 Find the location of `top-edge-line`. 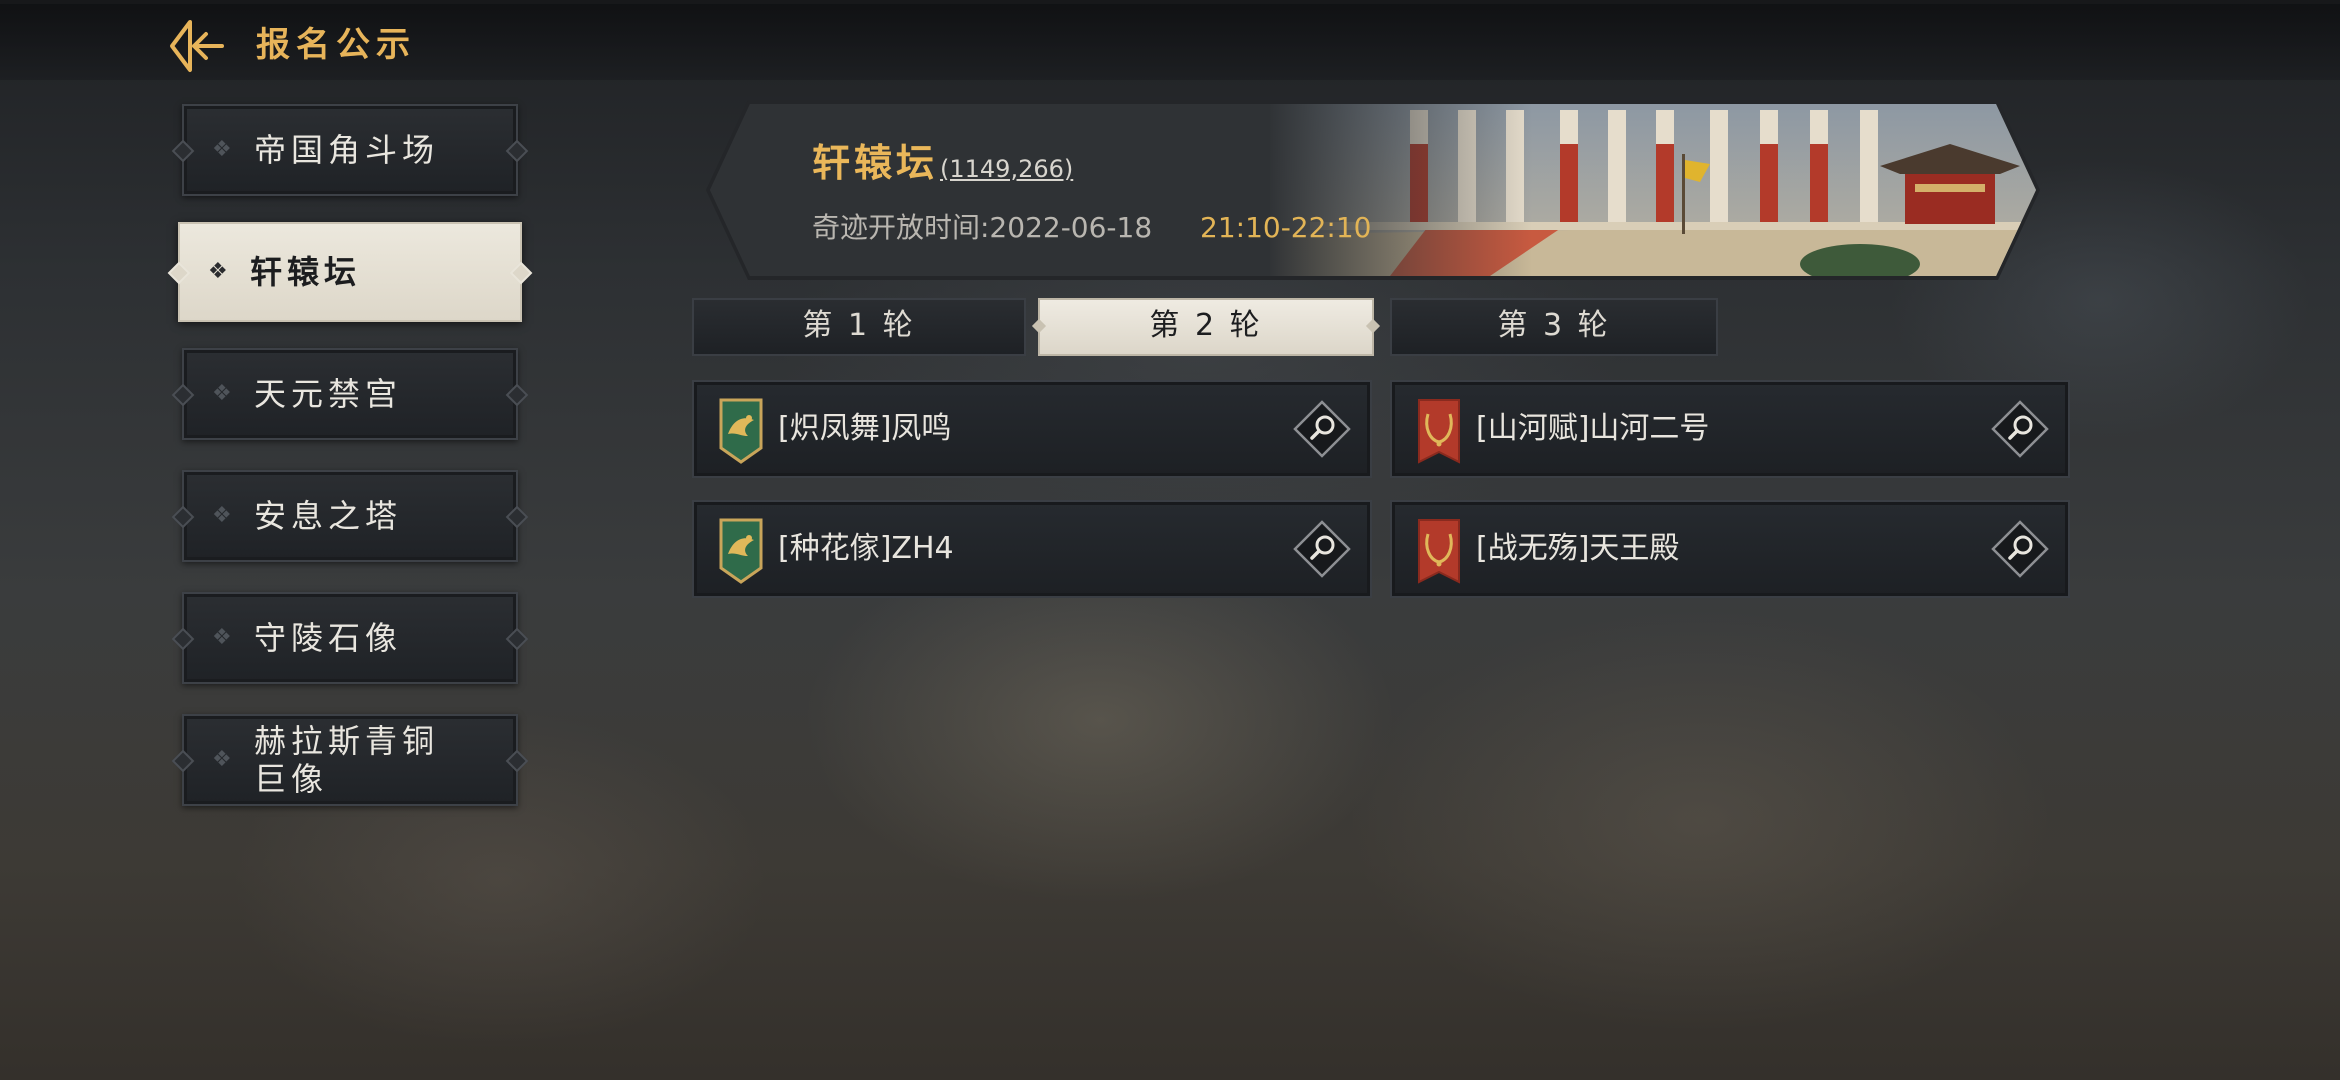

top-edge-line is located at coordinates (1170, 2).